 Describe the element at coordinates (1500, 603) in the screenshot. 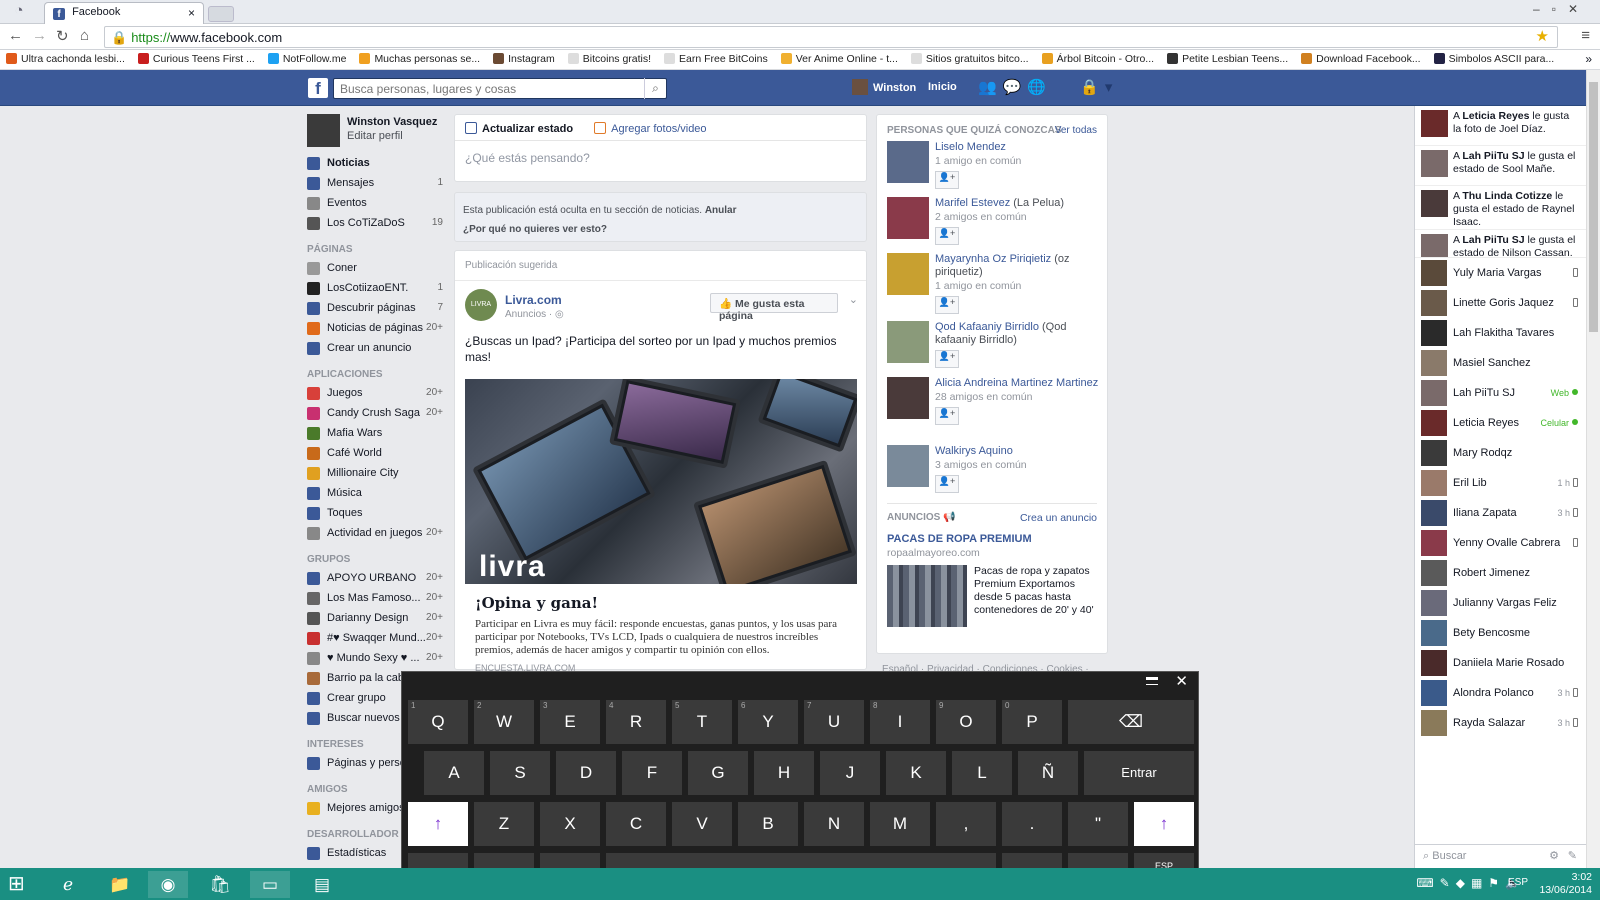

I see `chat-contact: Julianny Vargas Feliz` at that location.